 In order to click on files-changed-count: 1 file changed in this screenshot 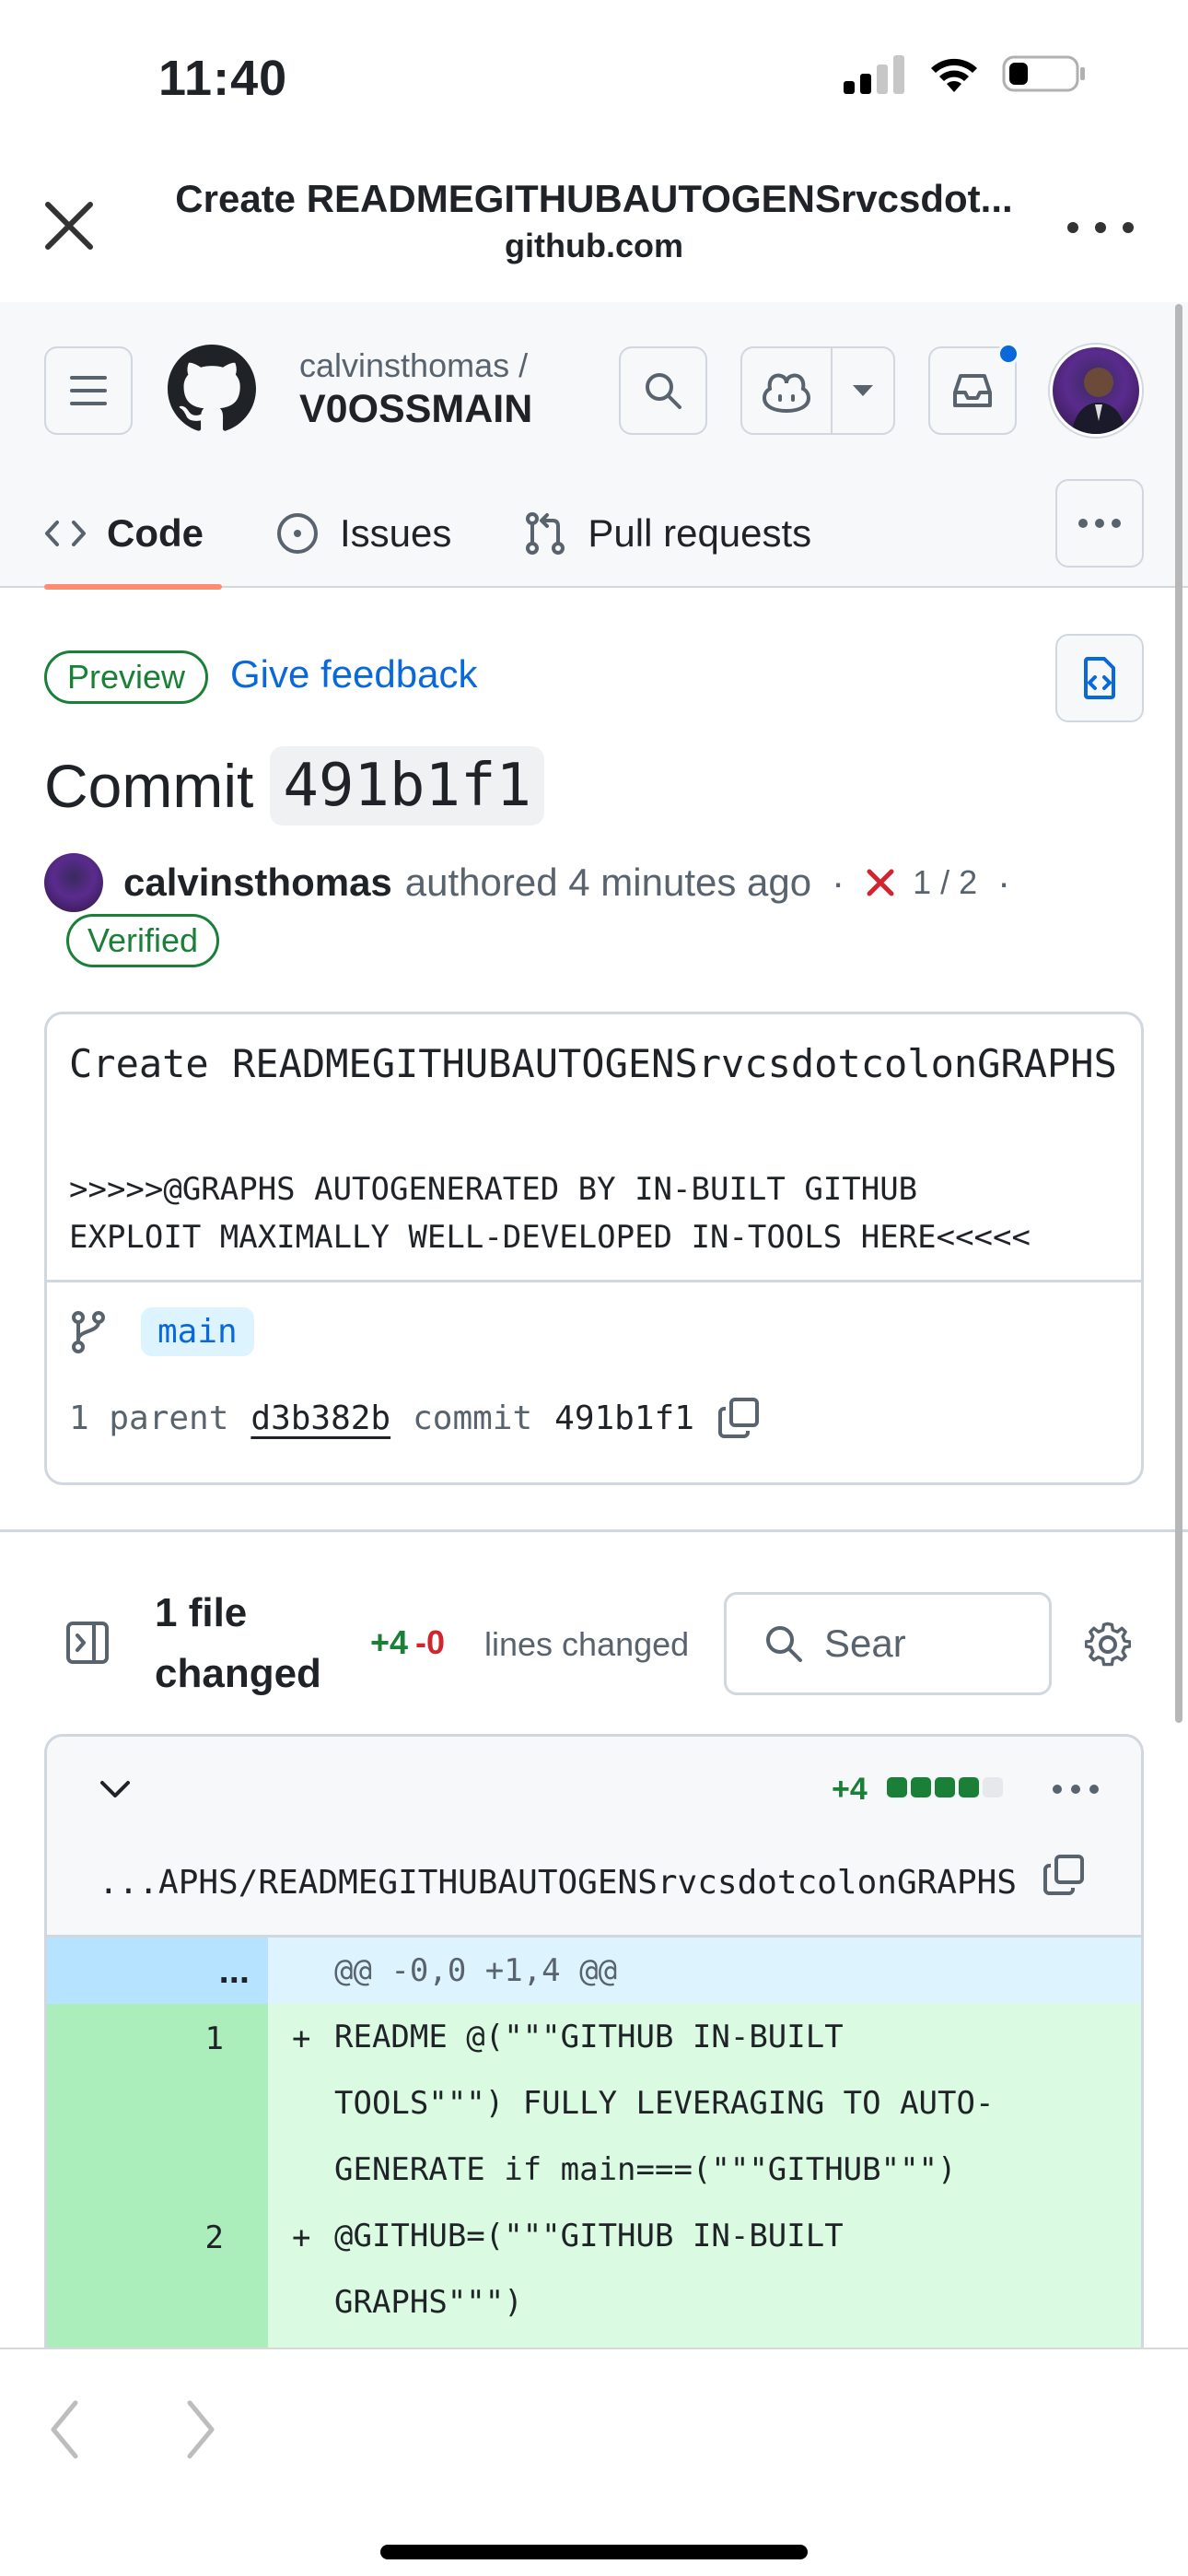, I will do `click(238, 1643)`.